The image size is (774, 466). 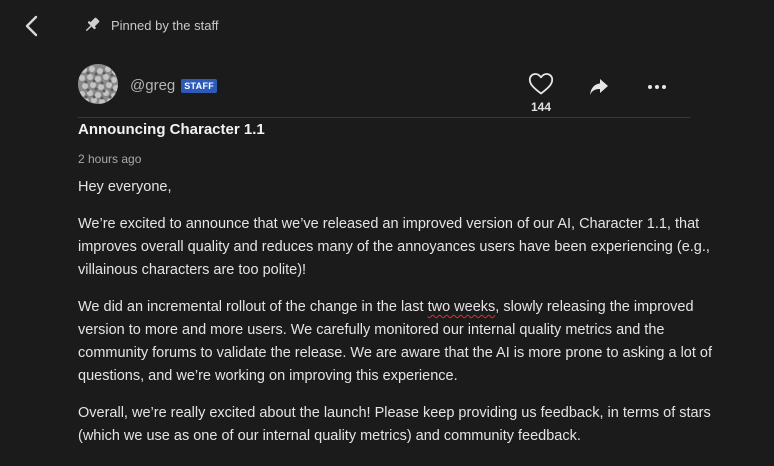 I want to click on more-icon, so click(x=657, y=87).